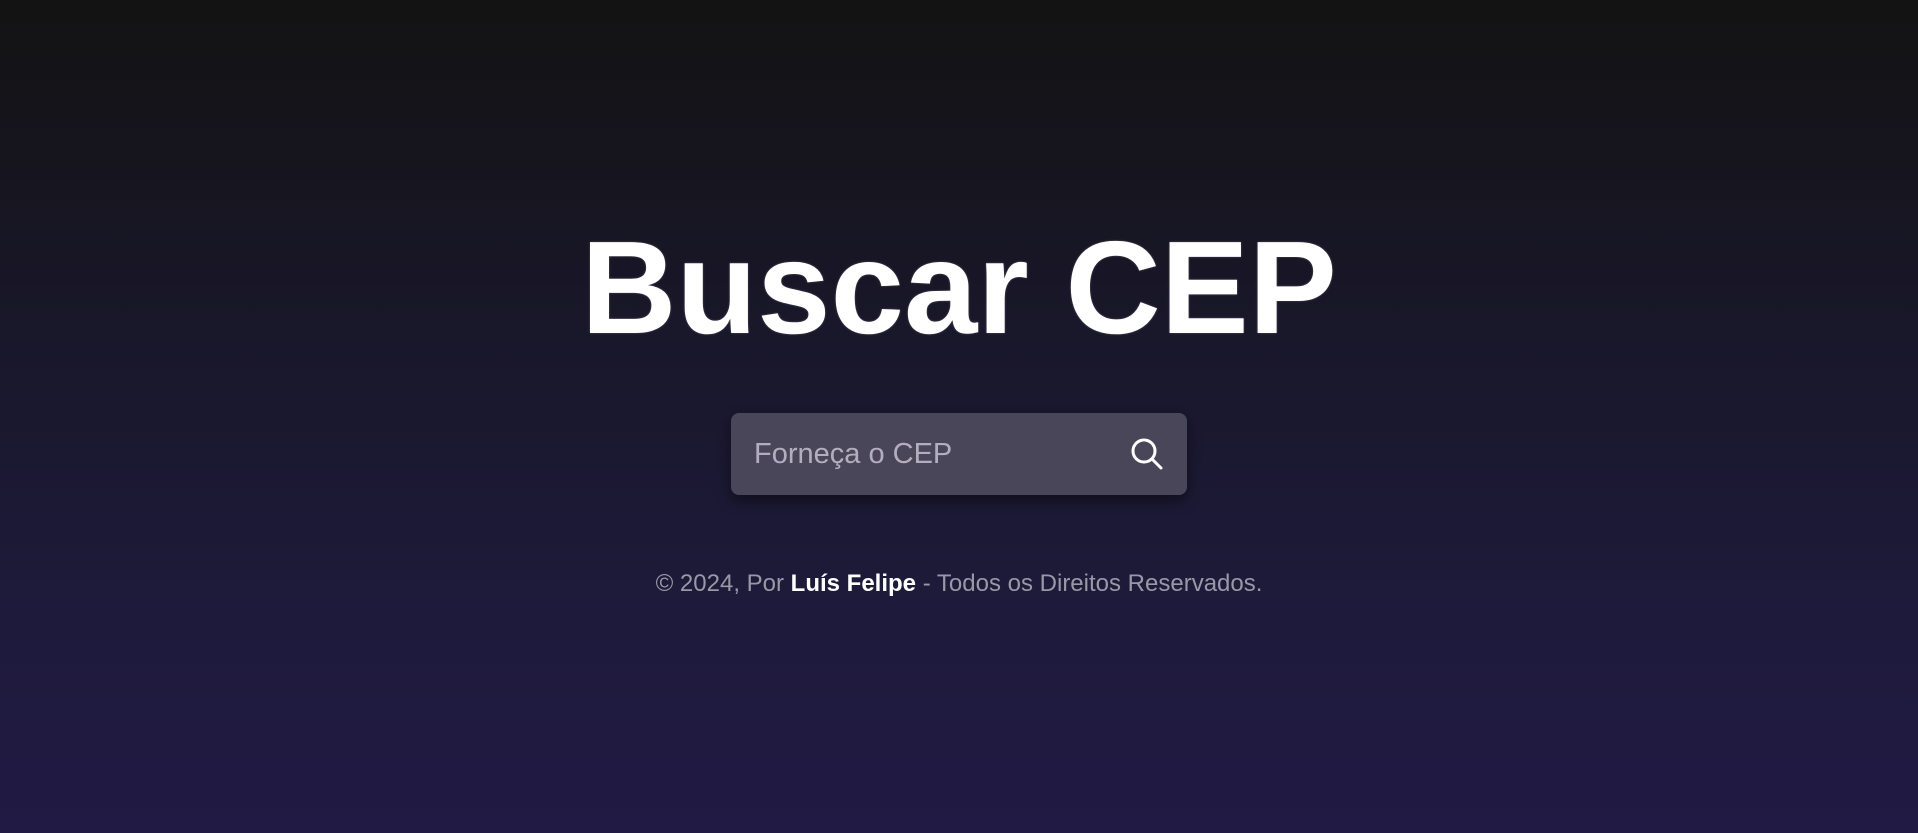 The image size is (1918, 833). Describe the element at coordinates (959, 287) in the screenshot. I see `page-title: Buscar CEP` at that location.